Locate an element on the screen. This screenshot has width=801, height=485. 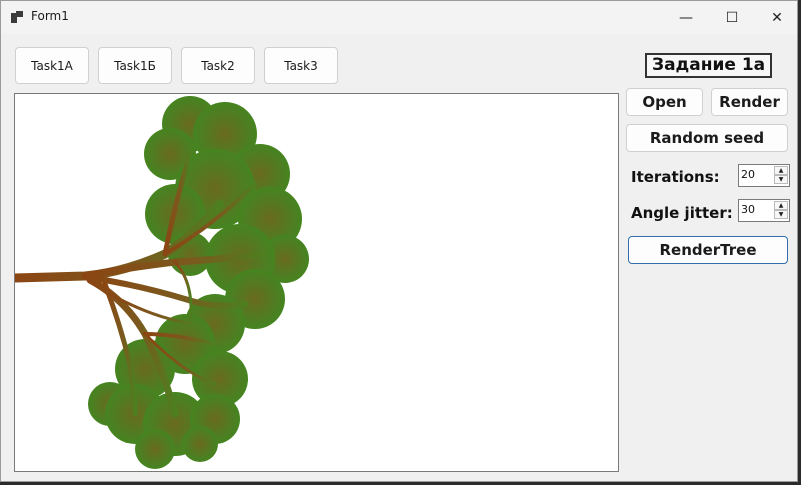
angle-jitter-value: 30 is located at coordinates (748, 209).